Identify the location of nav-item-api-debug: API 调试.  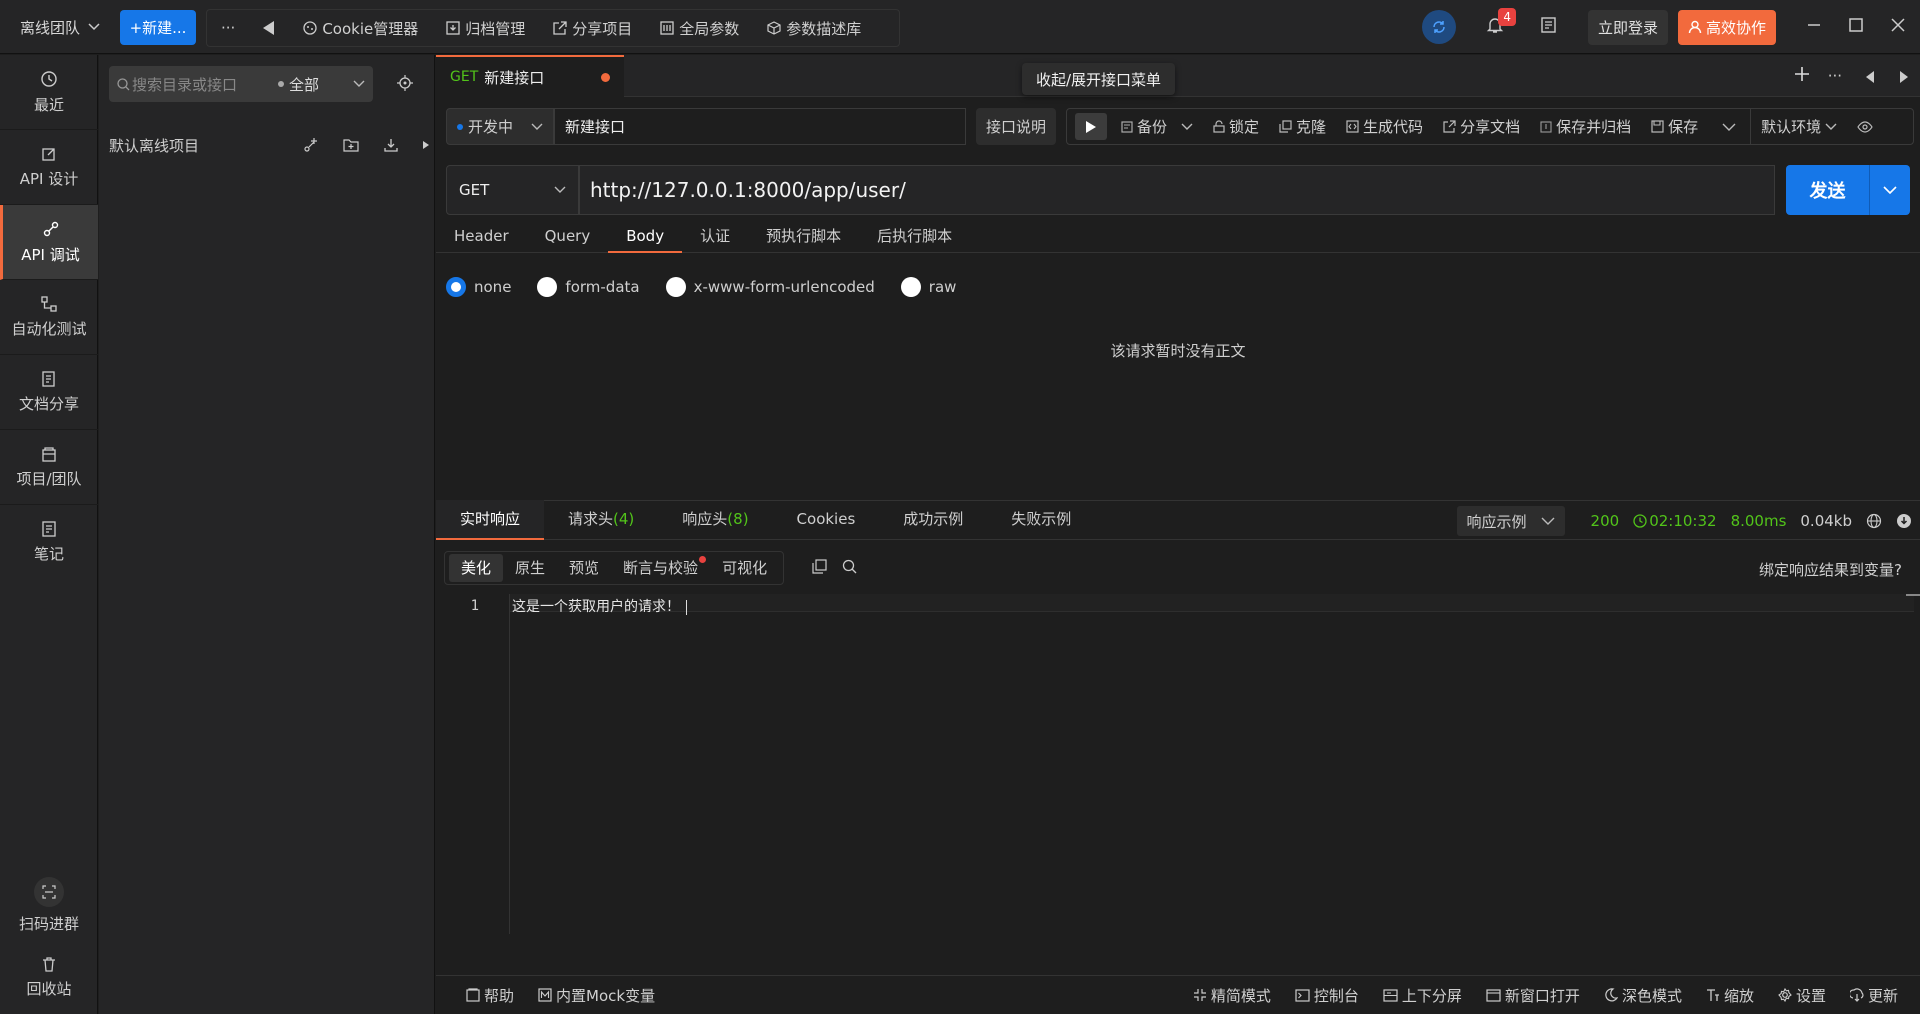
(49, 242).